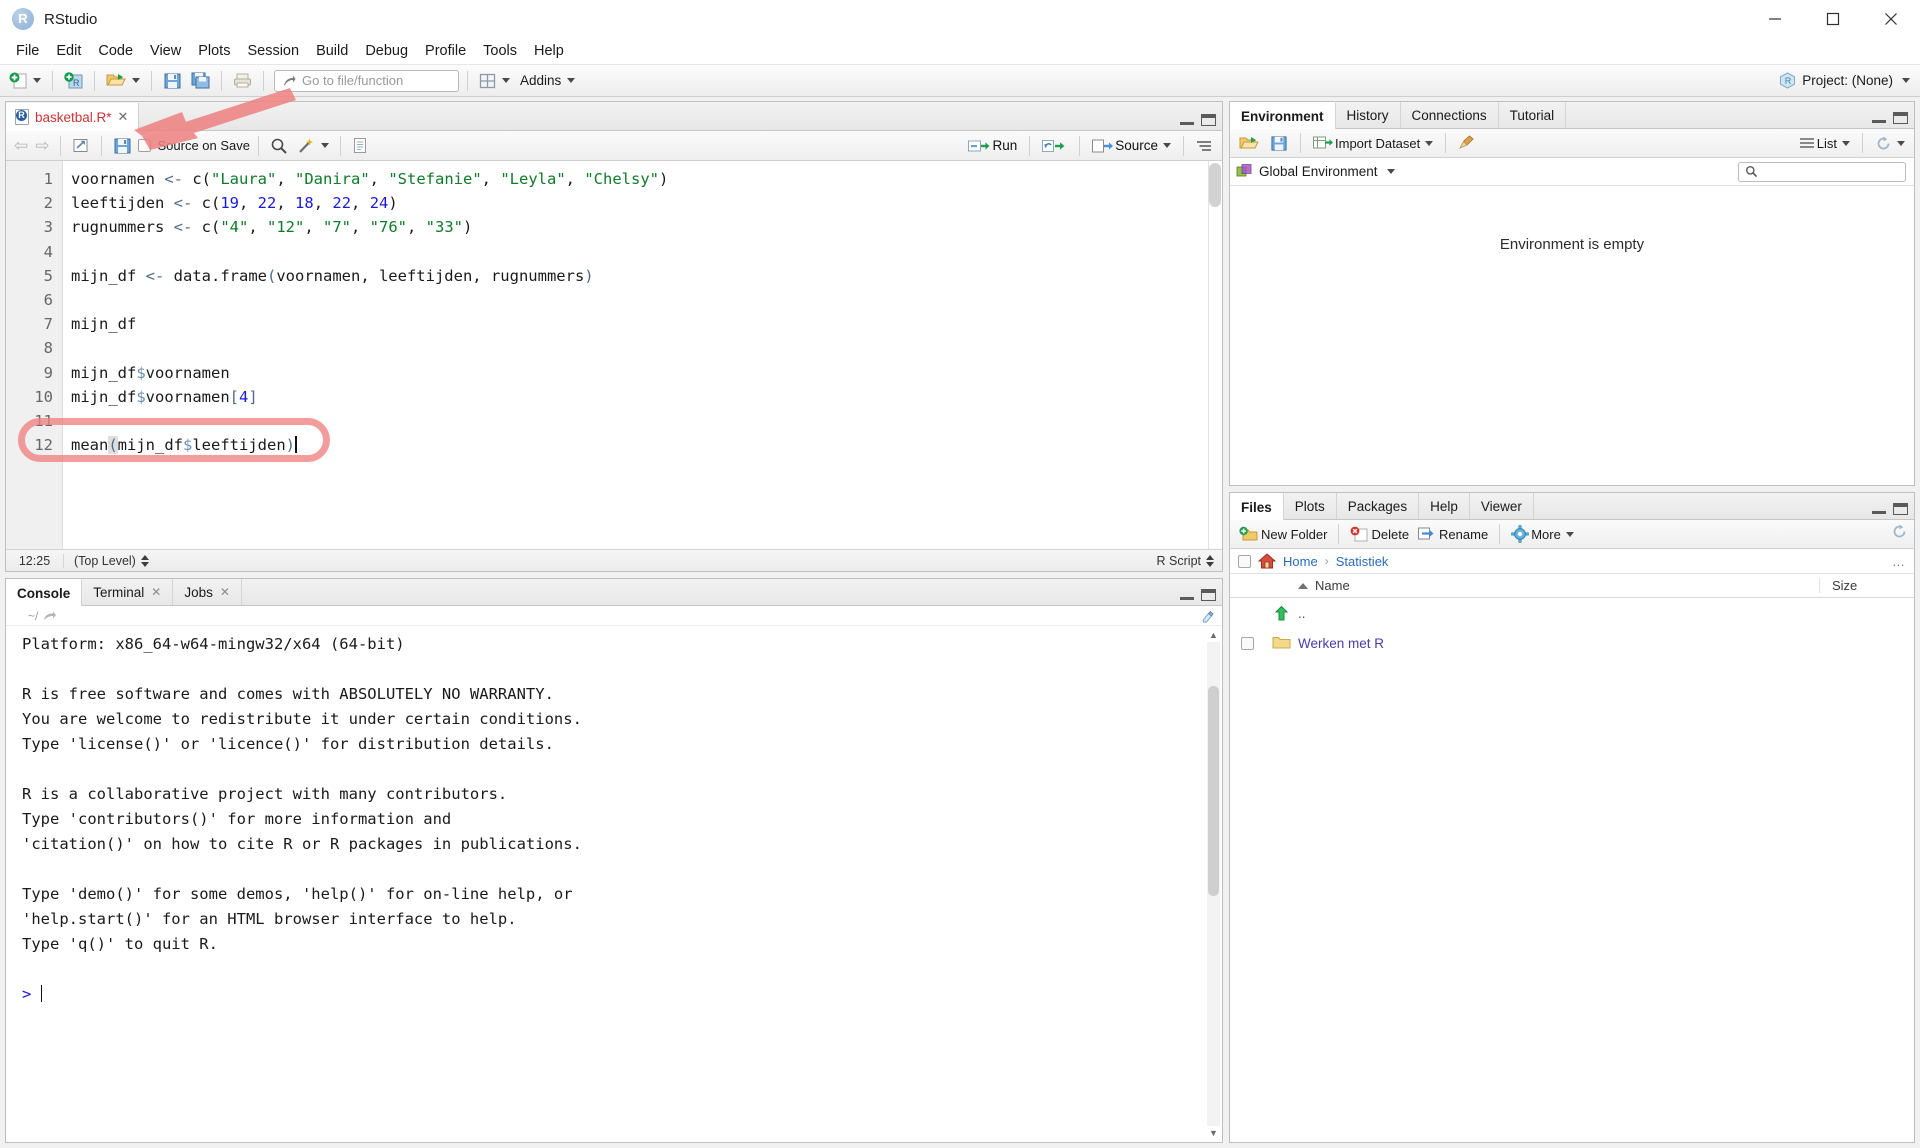 The width and height of the screenshot is (1920, 1148). I want to click on more-caret-icon, so click(1569, 534).